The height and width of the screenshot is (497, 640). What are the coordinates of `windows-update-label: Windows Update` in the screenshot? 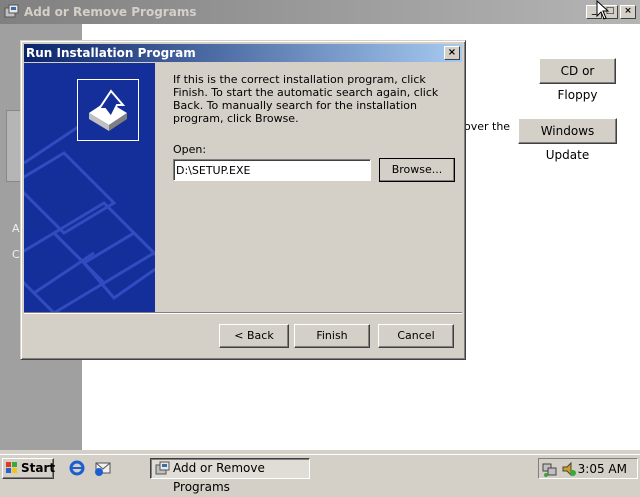 It's located at (567, 143).